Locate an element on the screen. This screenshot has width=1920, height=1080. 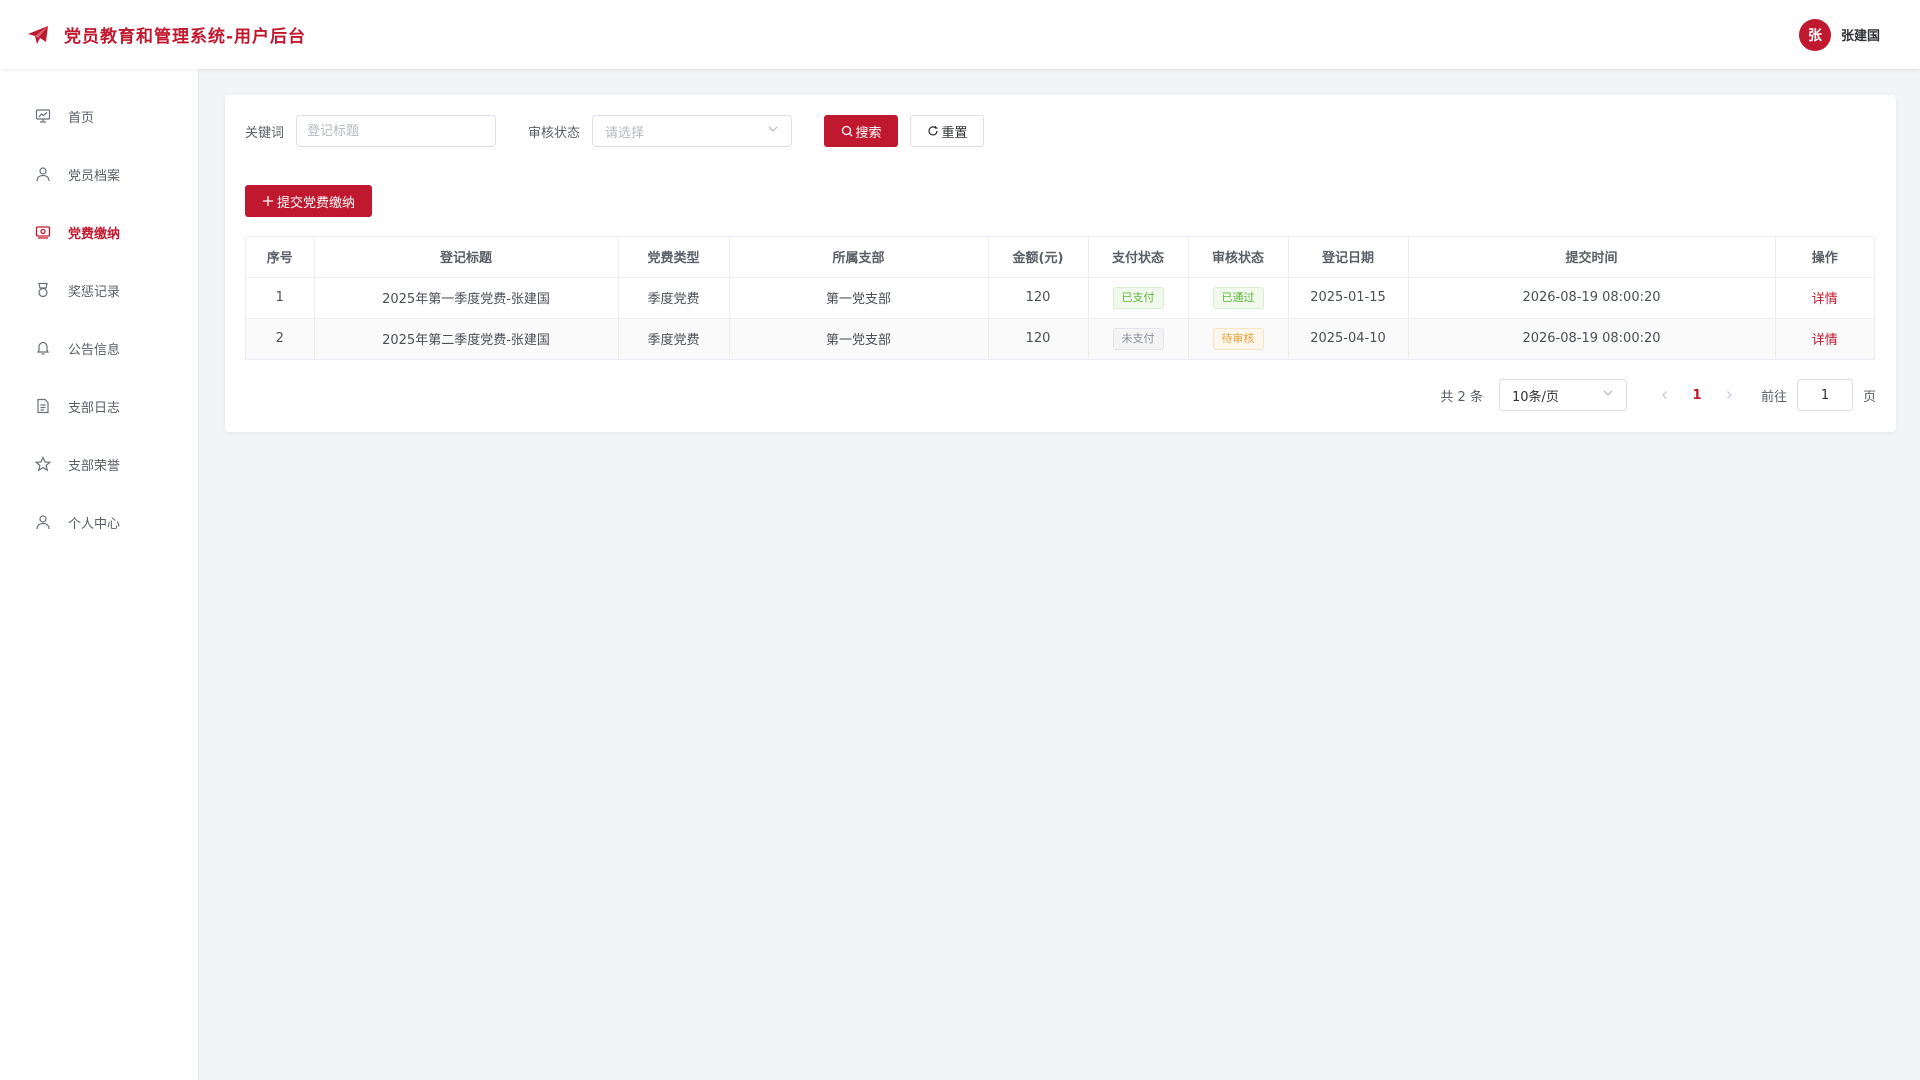
column-header: 操作 is located at coordinates (1824, 257).